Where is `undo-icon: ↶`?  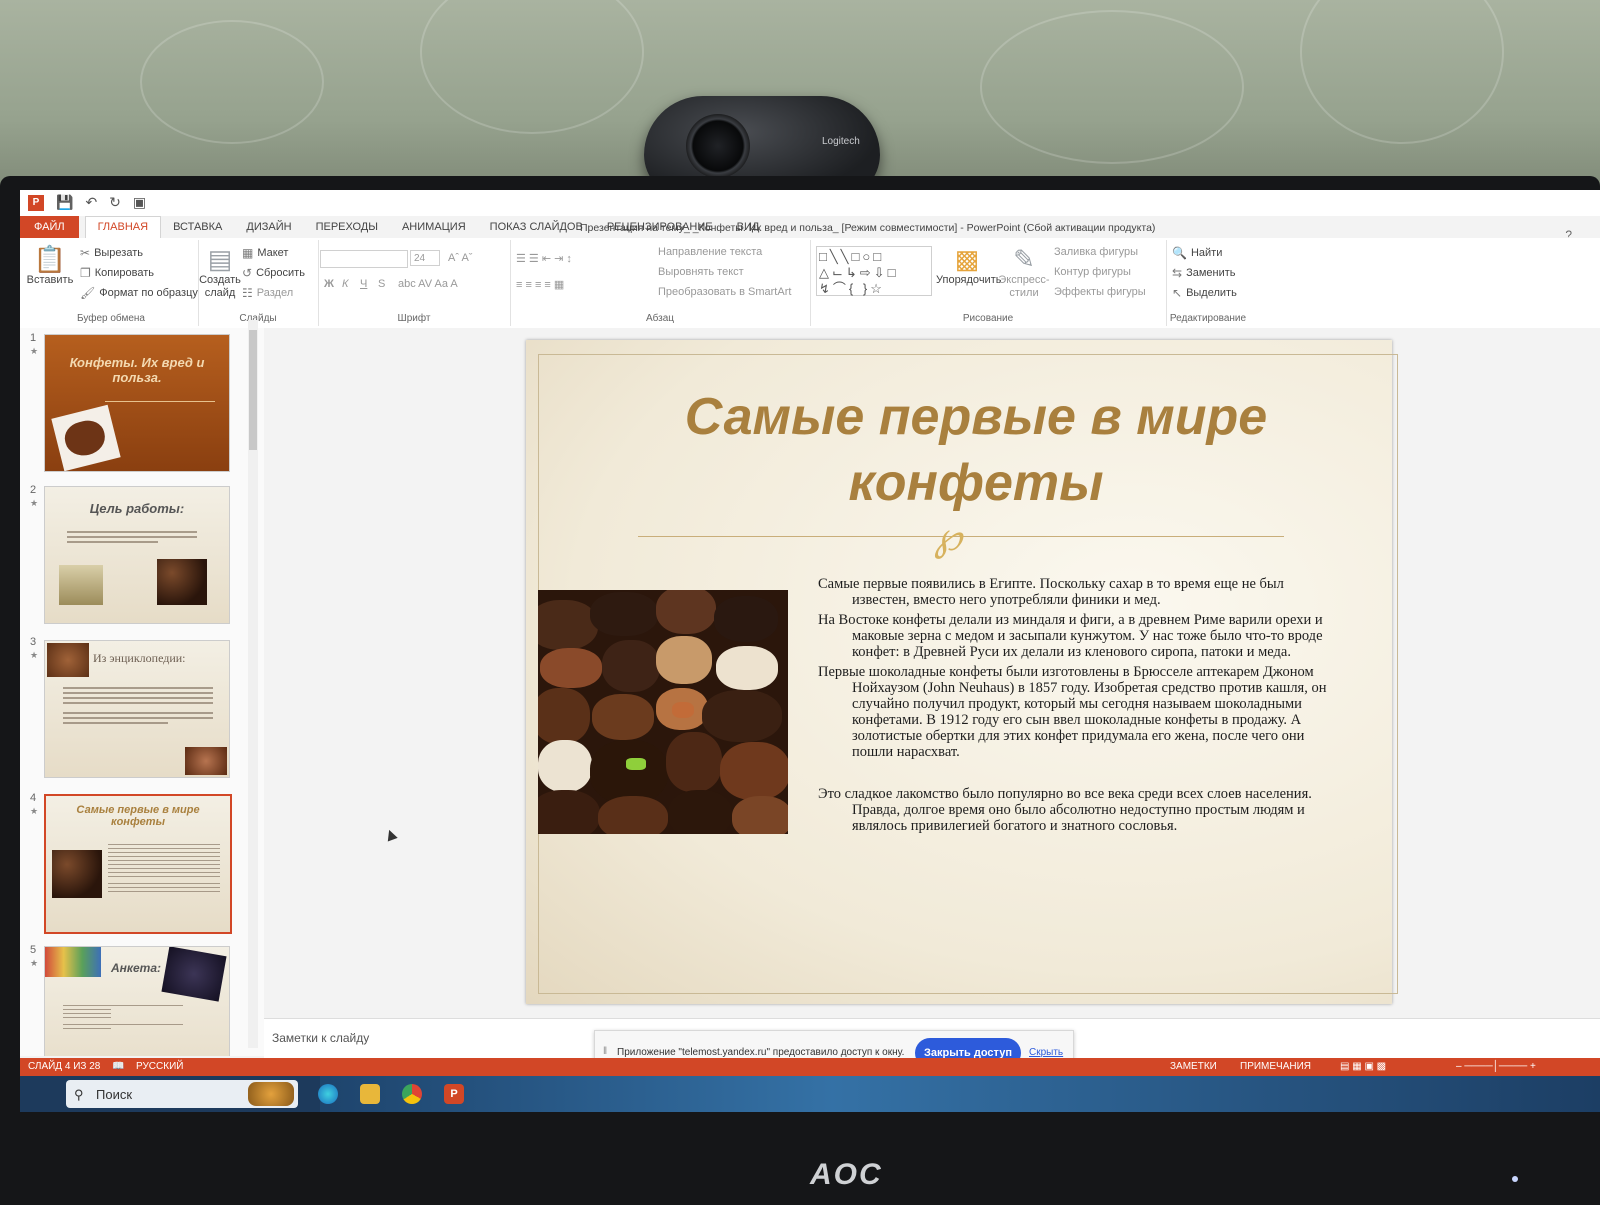 undo-icon: ↶ is located at coordinates (91, 202).